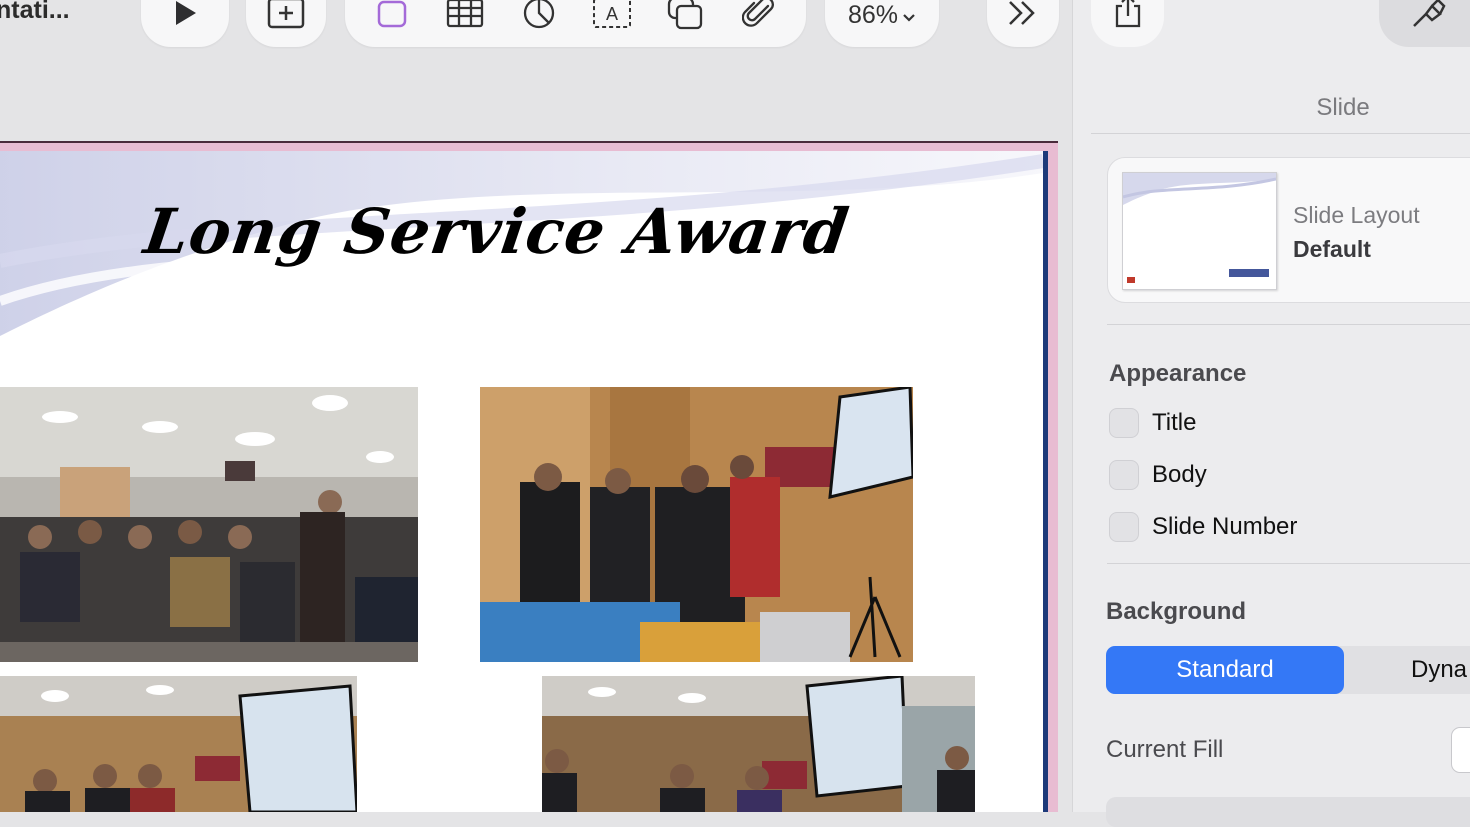 Image resolution: width=1470 pixels, height=827 pixels. I want to click on text-icon: A, so click(612, 15).